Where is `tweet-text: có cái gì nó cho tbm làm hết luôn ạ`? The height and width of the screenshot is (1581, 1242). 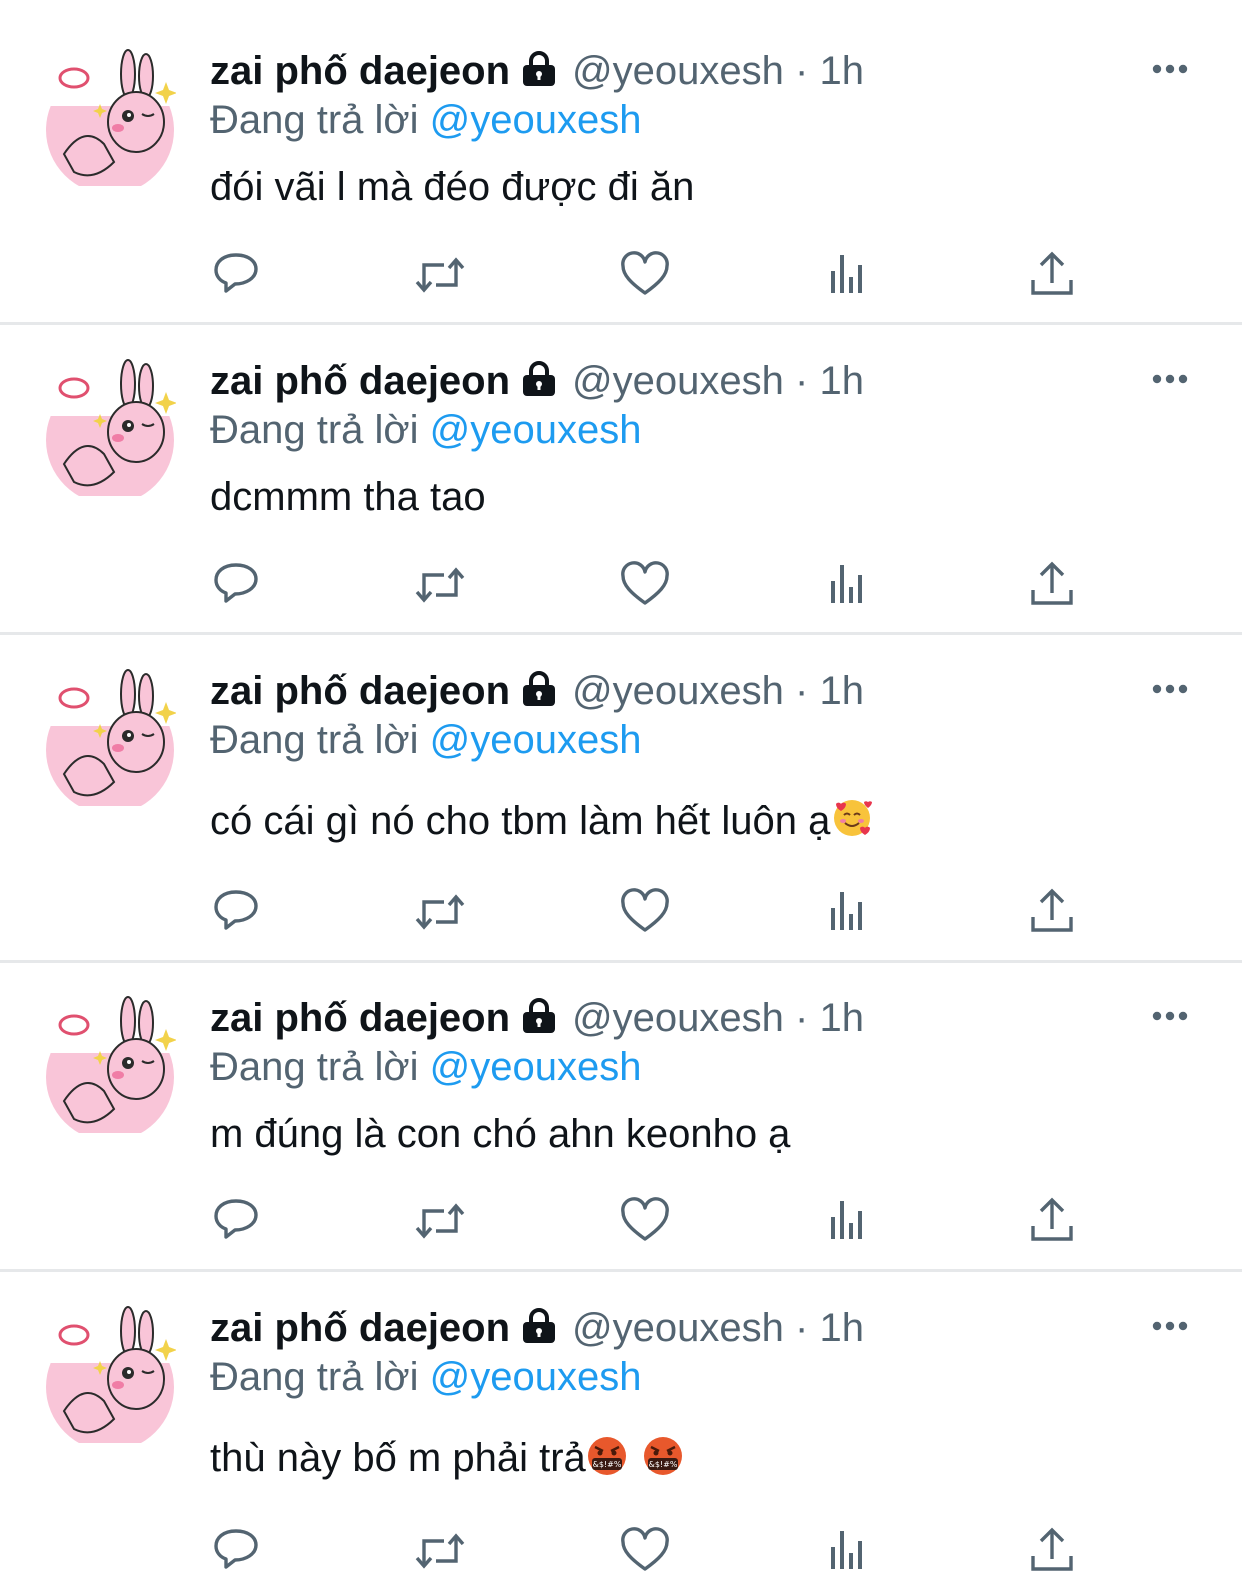 tweet-text: có cái gì nó cho tbm làm hết luôn ạ is located at coordinates (542, 824).